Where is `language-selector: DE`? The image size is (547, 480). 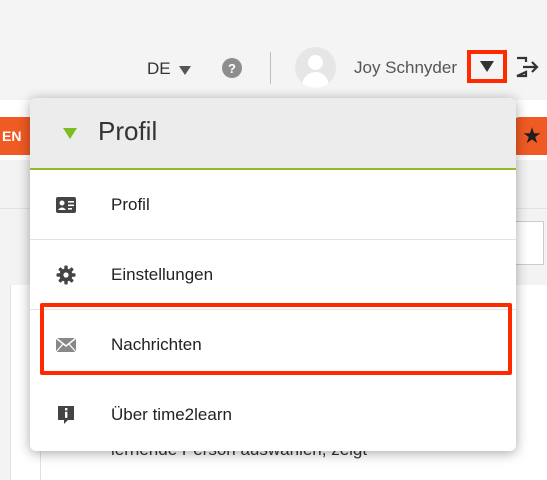
language-selector: DE is located at coordinates (169, 69).